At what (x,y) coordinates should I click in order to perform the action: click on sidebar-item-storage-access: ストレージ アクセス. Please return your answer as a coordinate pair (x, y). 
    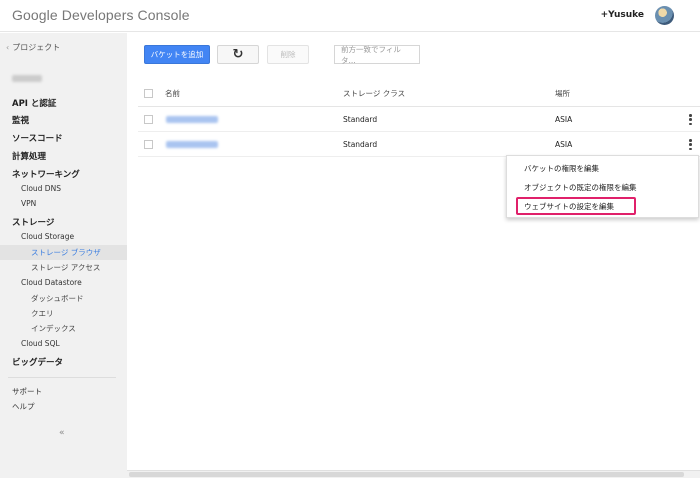
    Looking at the image, I should click on (65, 267).